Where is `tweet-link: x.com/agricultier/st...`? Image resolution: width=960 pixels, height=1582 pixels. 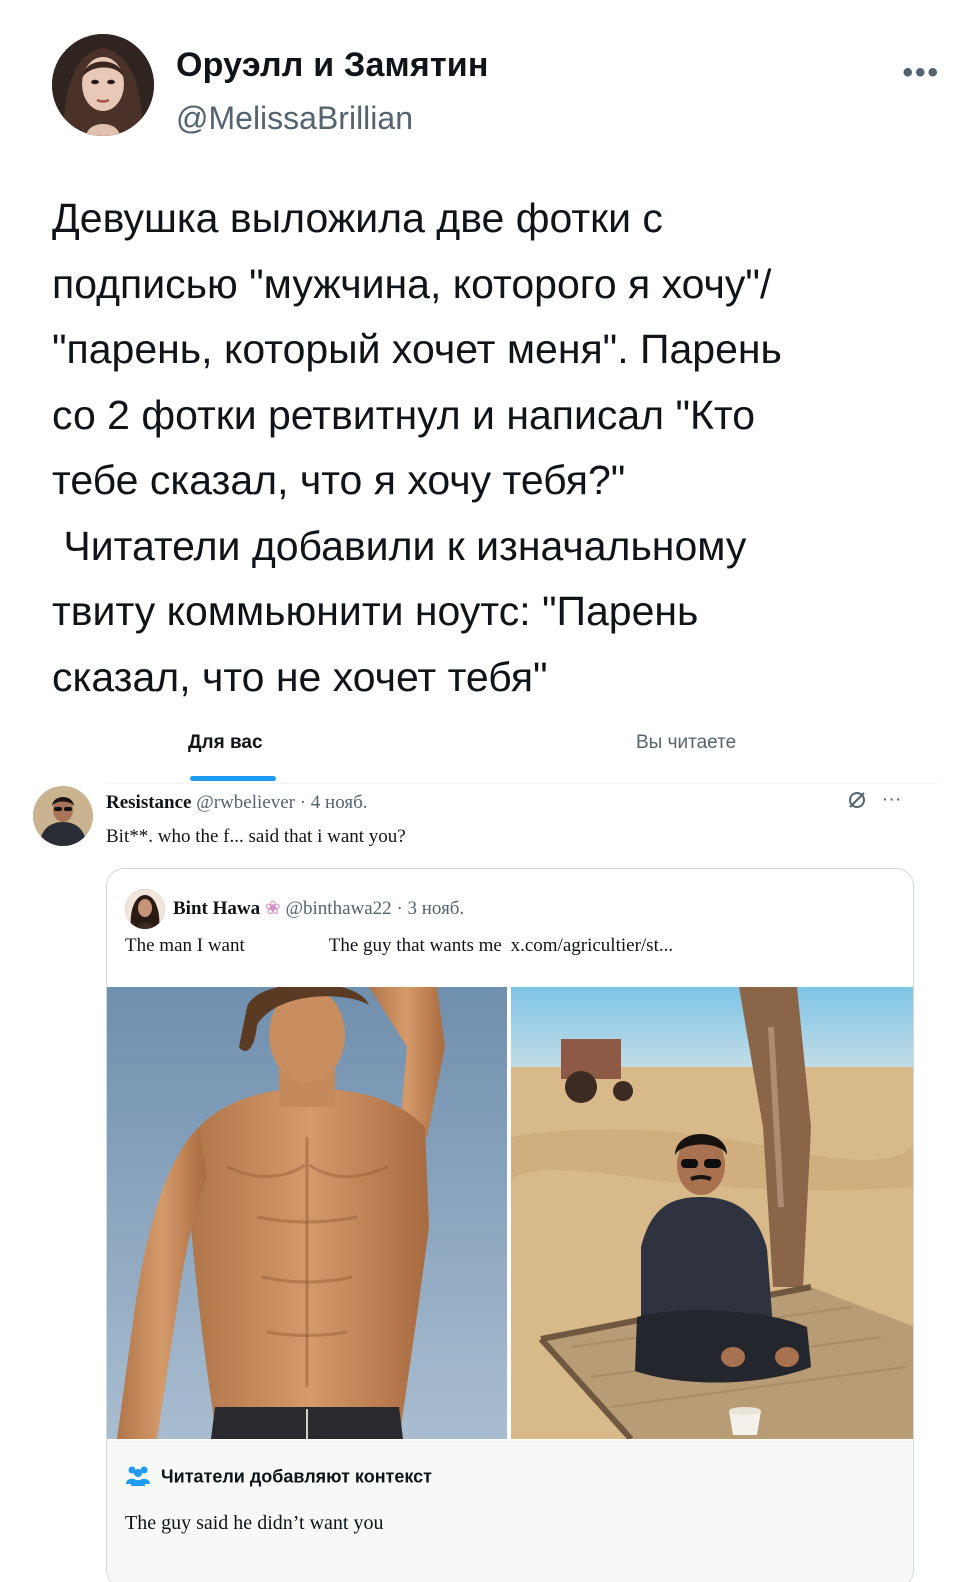 tweet-link: x.com/agricultier/st... is located at coordinates (592, 945).